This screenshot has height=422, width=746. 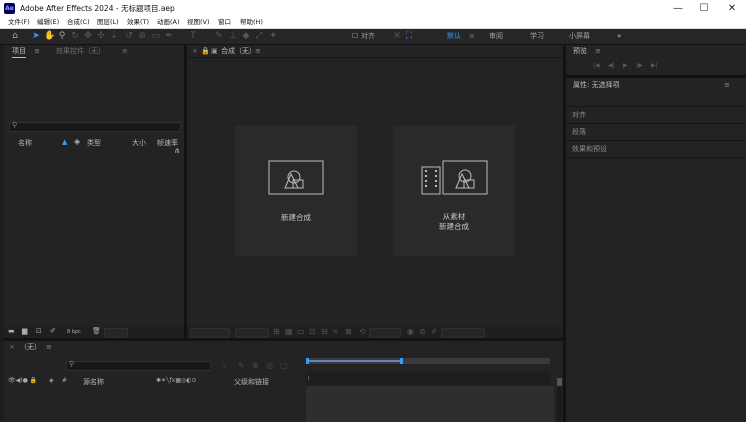 What do you see at coordinates (114, 36) in the screenshot?
I see `dolly-tool-icon: ⇣` at bounding box center [114, 36].